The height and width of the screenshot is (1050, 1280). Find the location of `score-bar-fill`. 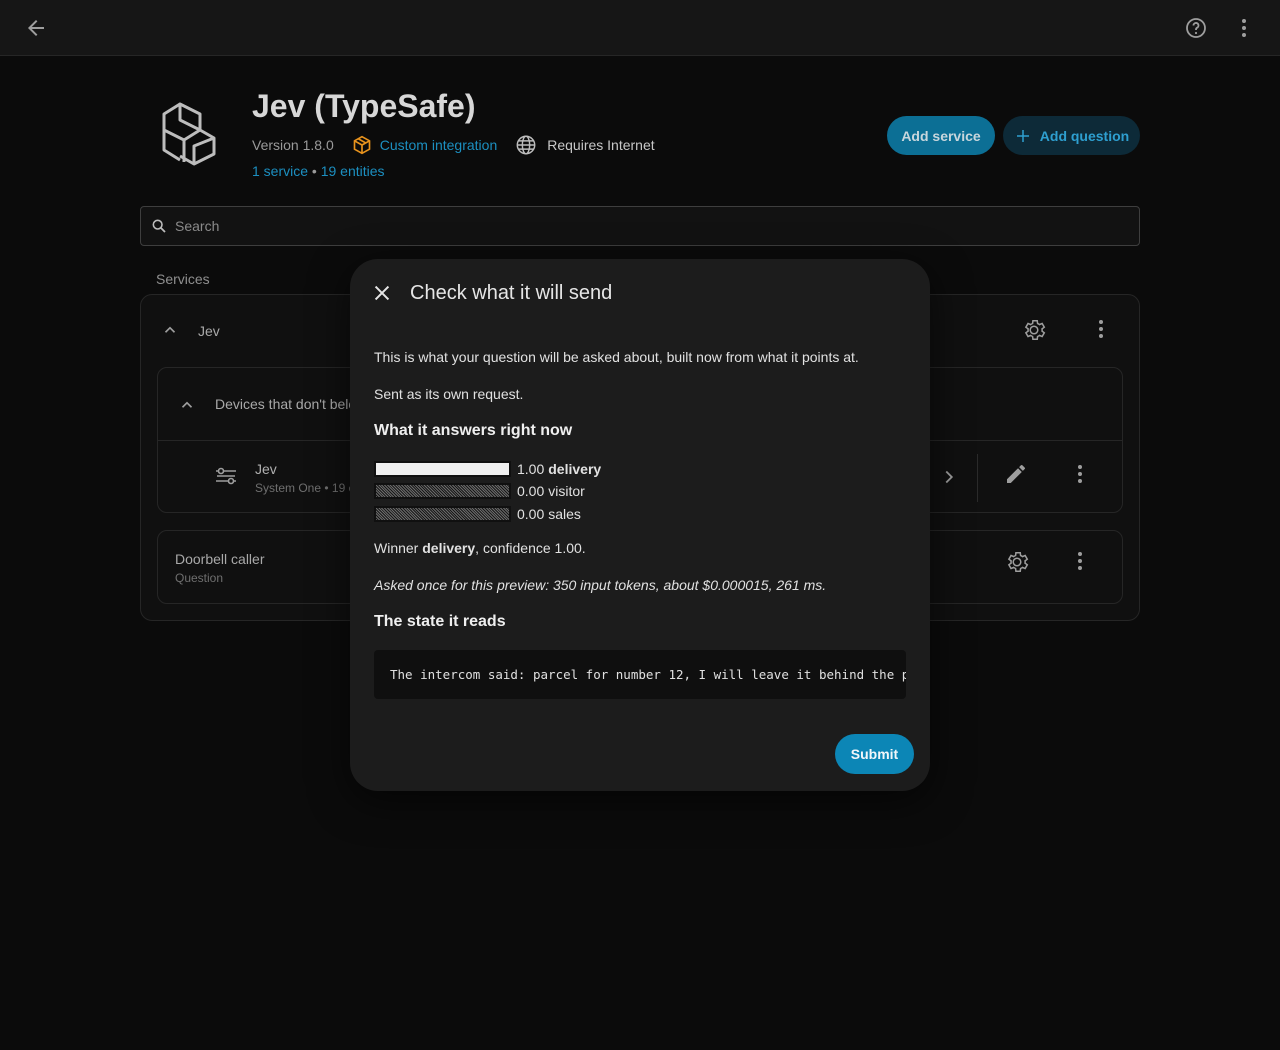

score-bar-fill is located at coordinates (442, 469).